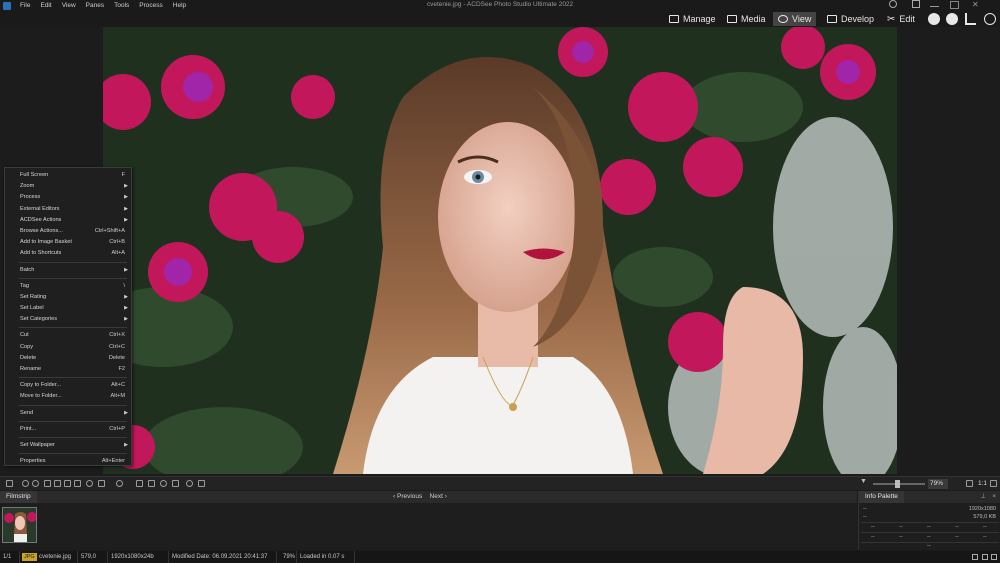 This screenshot has height=563, width=1000. I want to click on ratio-label: 1:1, so click(982, 483).